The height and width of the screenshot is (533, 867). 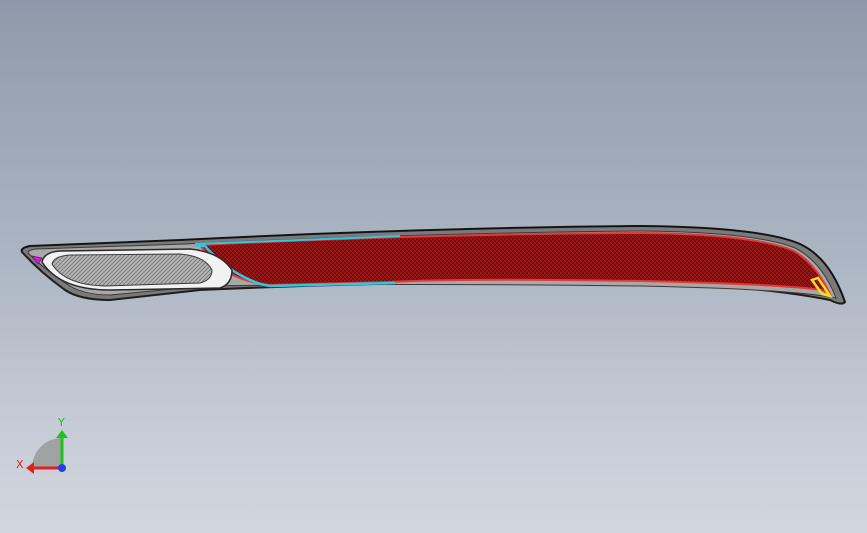 I want to click on y-axis-arrow-icon, so click(x=62, y=434).